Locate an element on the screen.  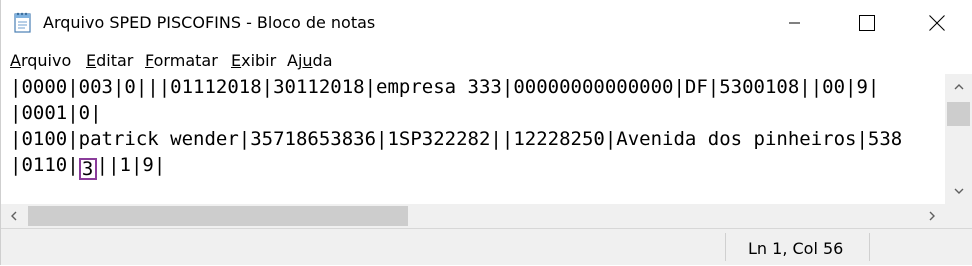
selected-char-highlight: 3 is located at coordinates (87, 169).